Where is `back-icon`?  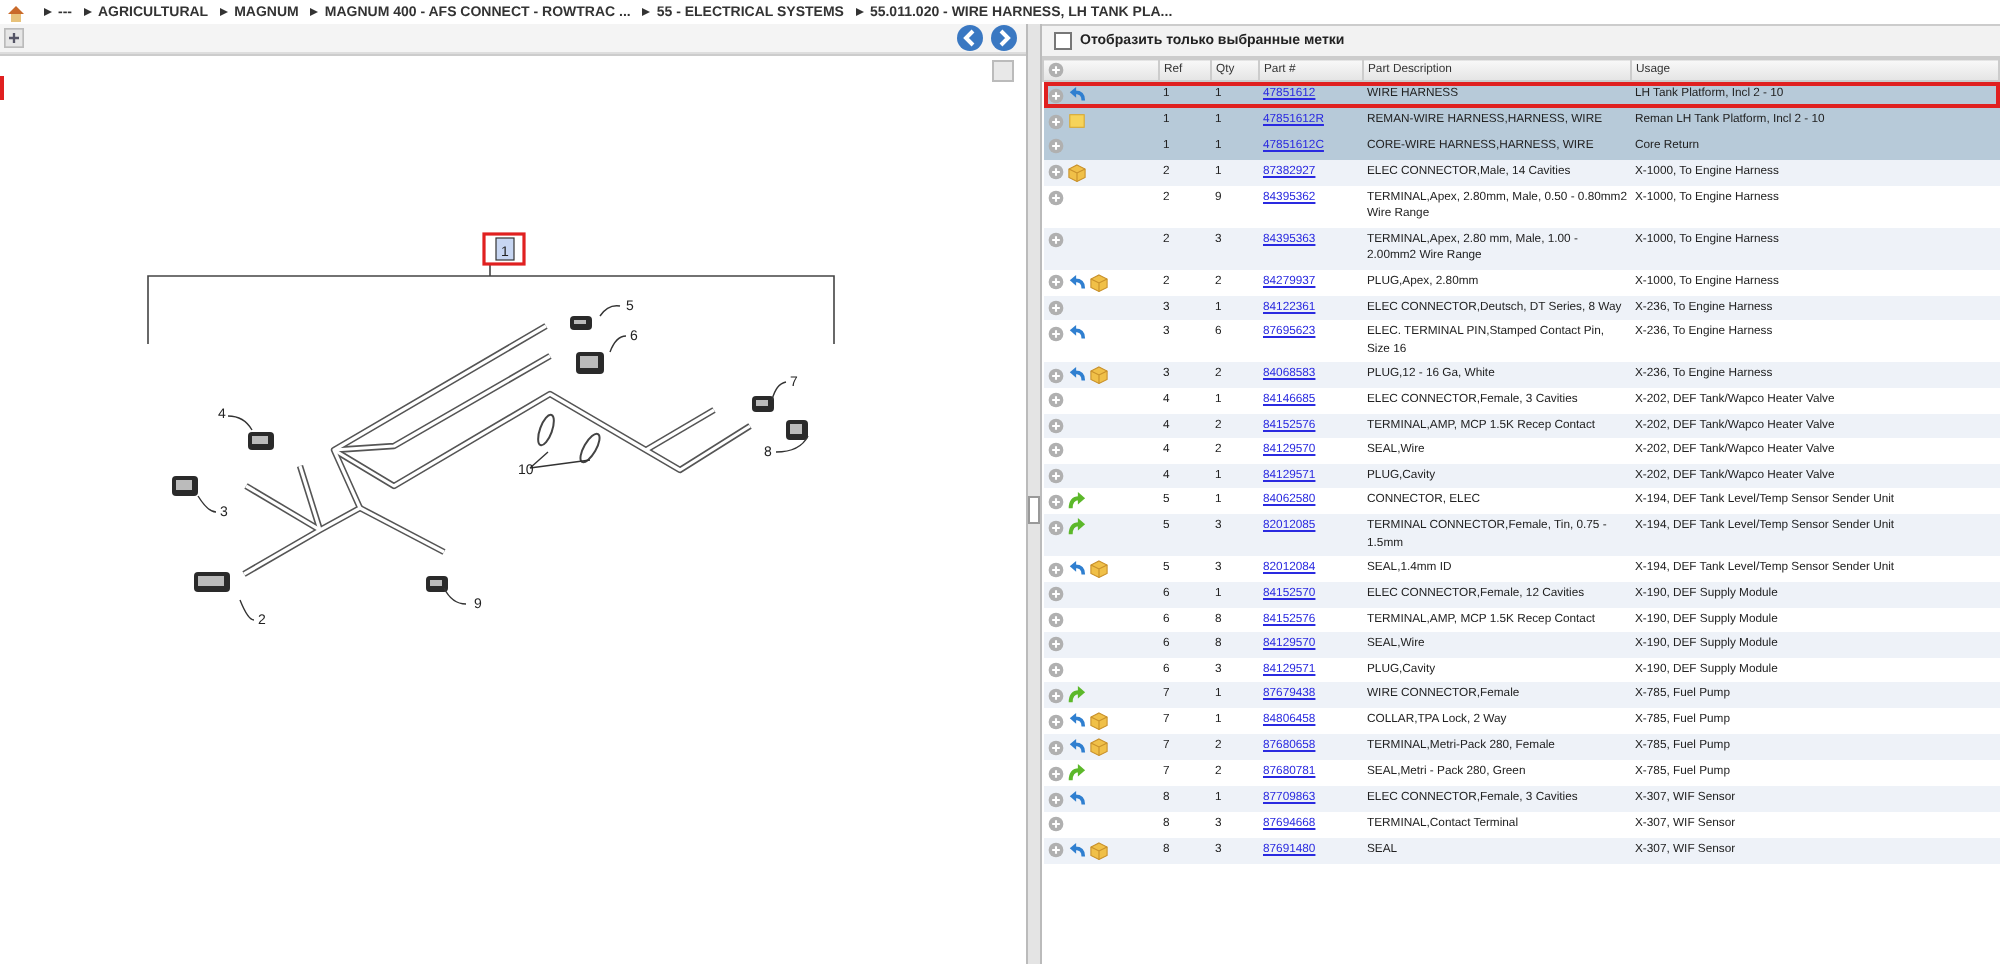
back-icon is located at coordinates (970, 38).